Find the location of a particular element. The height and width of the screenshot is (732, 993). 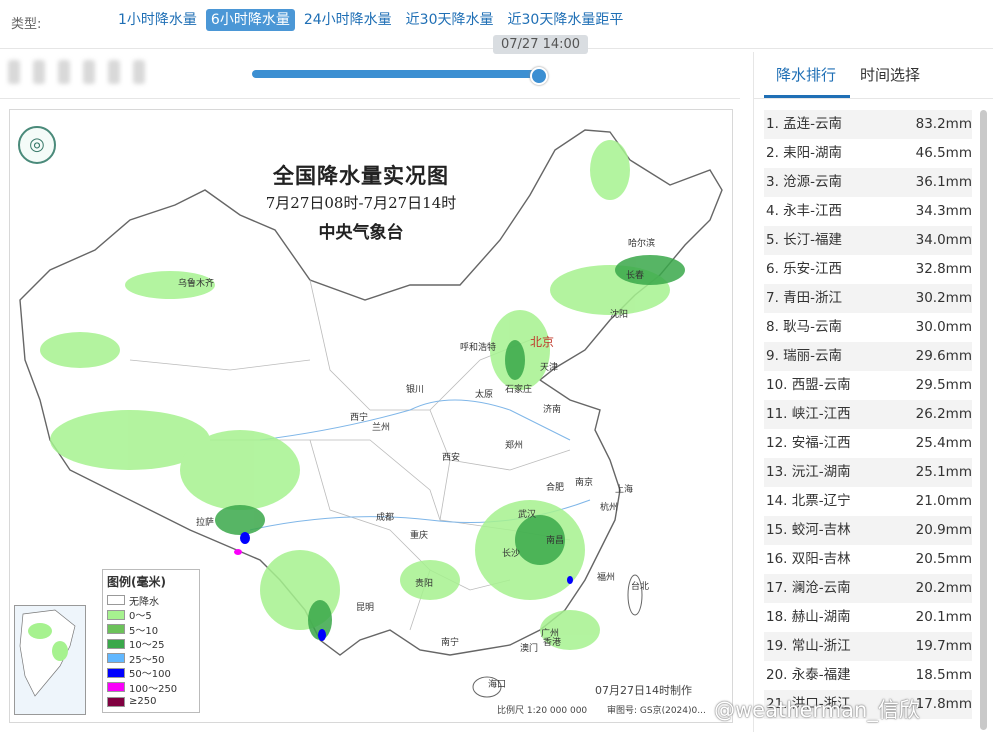

time-slider-handle is located at coordinates (539, 76).